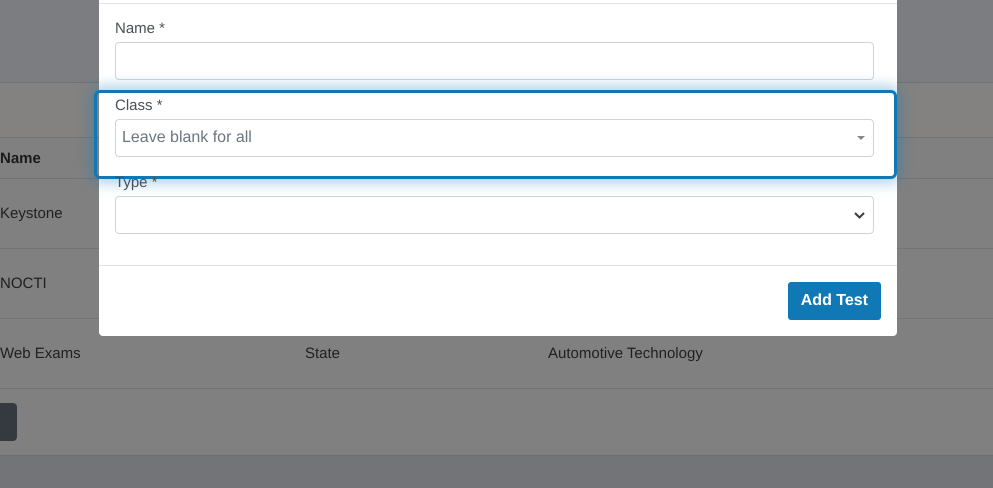 The width and height of the screenshot is (993, 488). What do you see at coordinates (834, 301) in the screenshot?
I see `add-test-button: Add Test` at bounding box center [834, 301].